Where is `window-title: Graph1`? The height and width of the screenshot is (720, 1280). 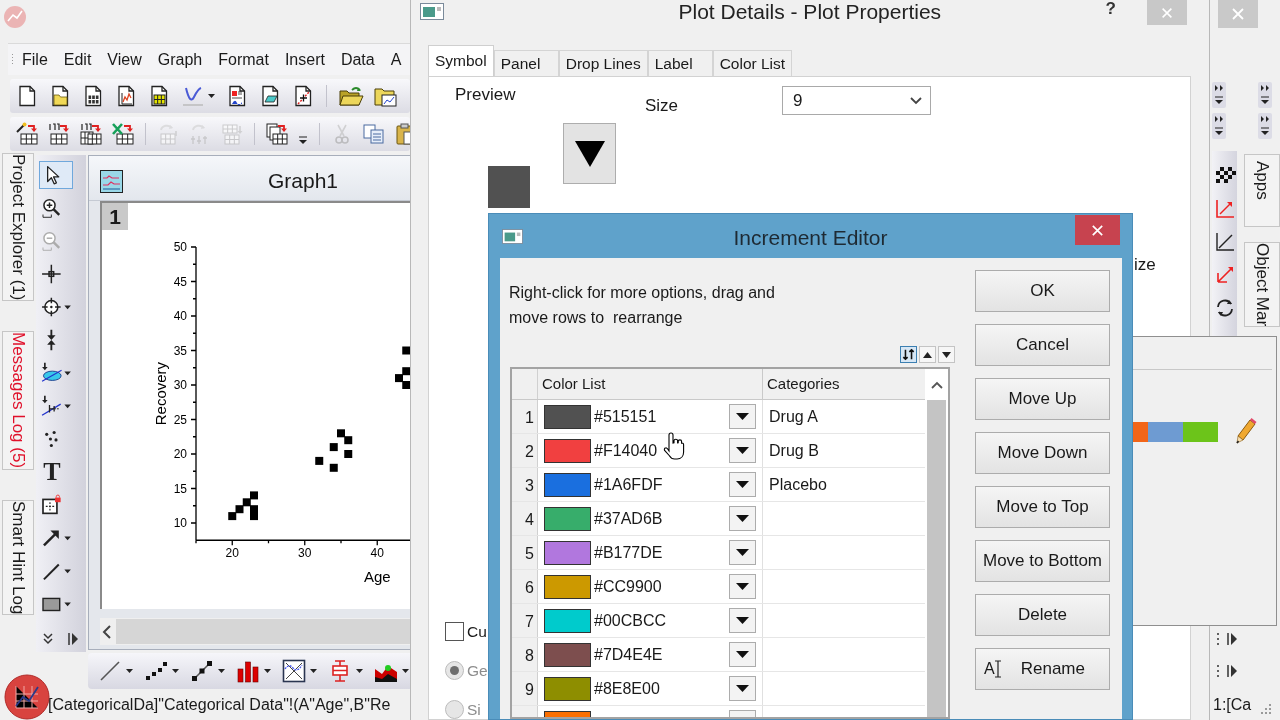 window-title: Graph1 is located at coordinates (302, 181).